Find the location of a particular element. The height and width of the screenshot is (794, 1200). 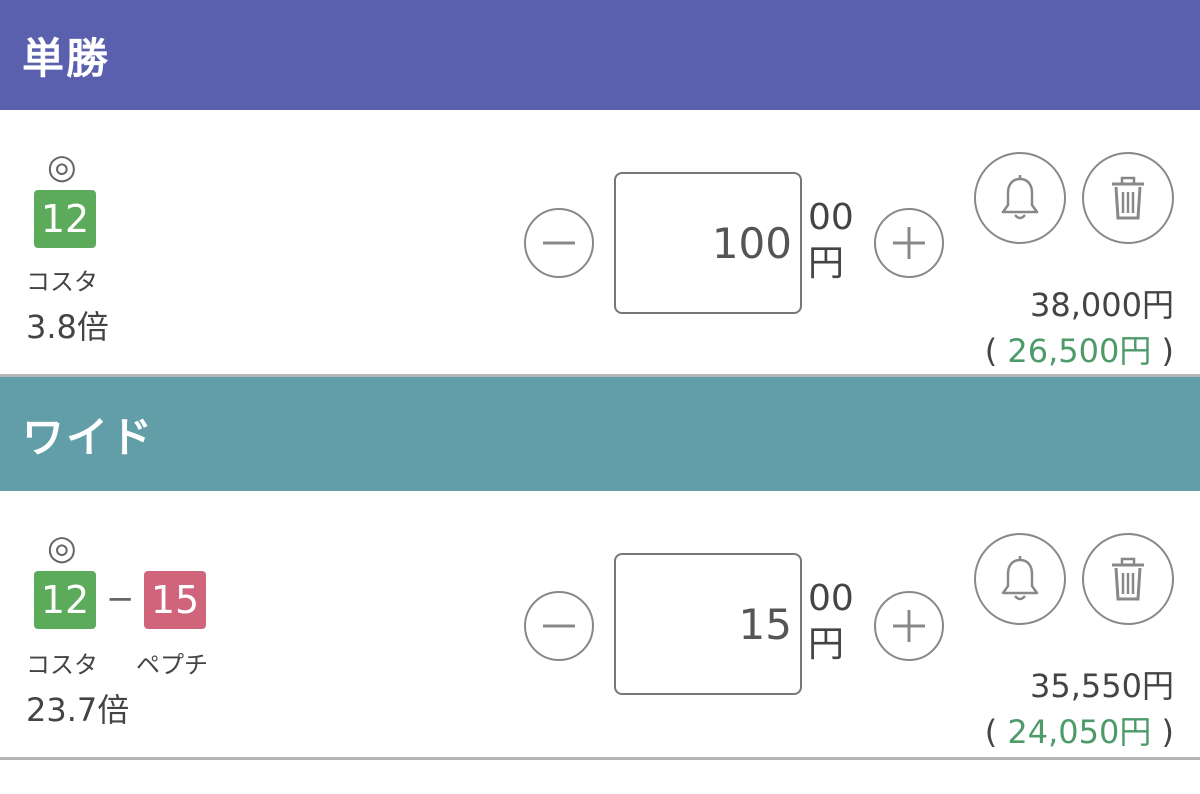

stake-input: 15 is located at coordinates (708, 624).